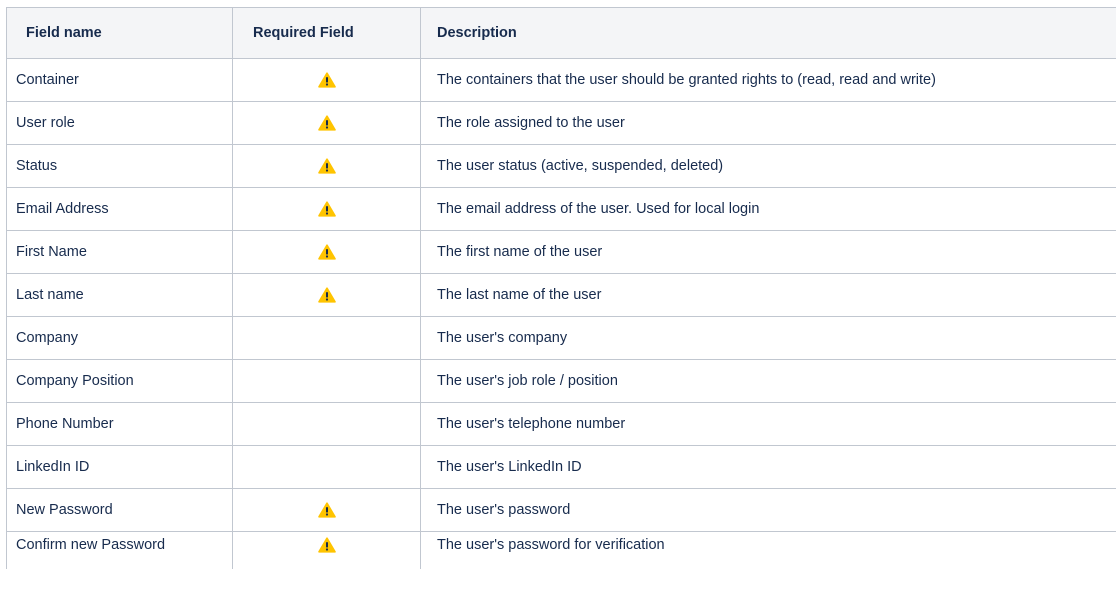 This screenshot has height=605, width=1116. I want to click on description-cell: The role assigned to the user, so click(768, 123).